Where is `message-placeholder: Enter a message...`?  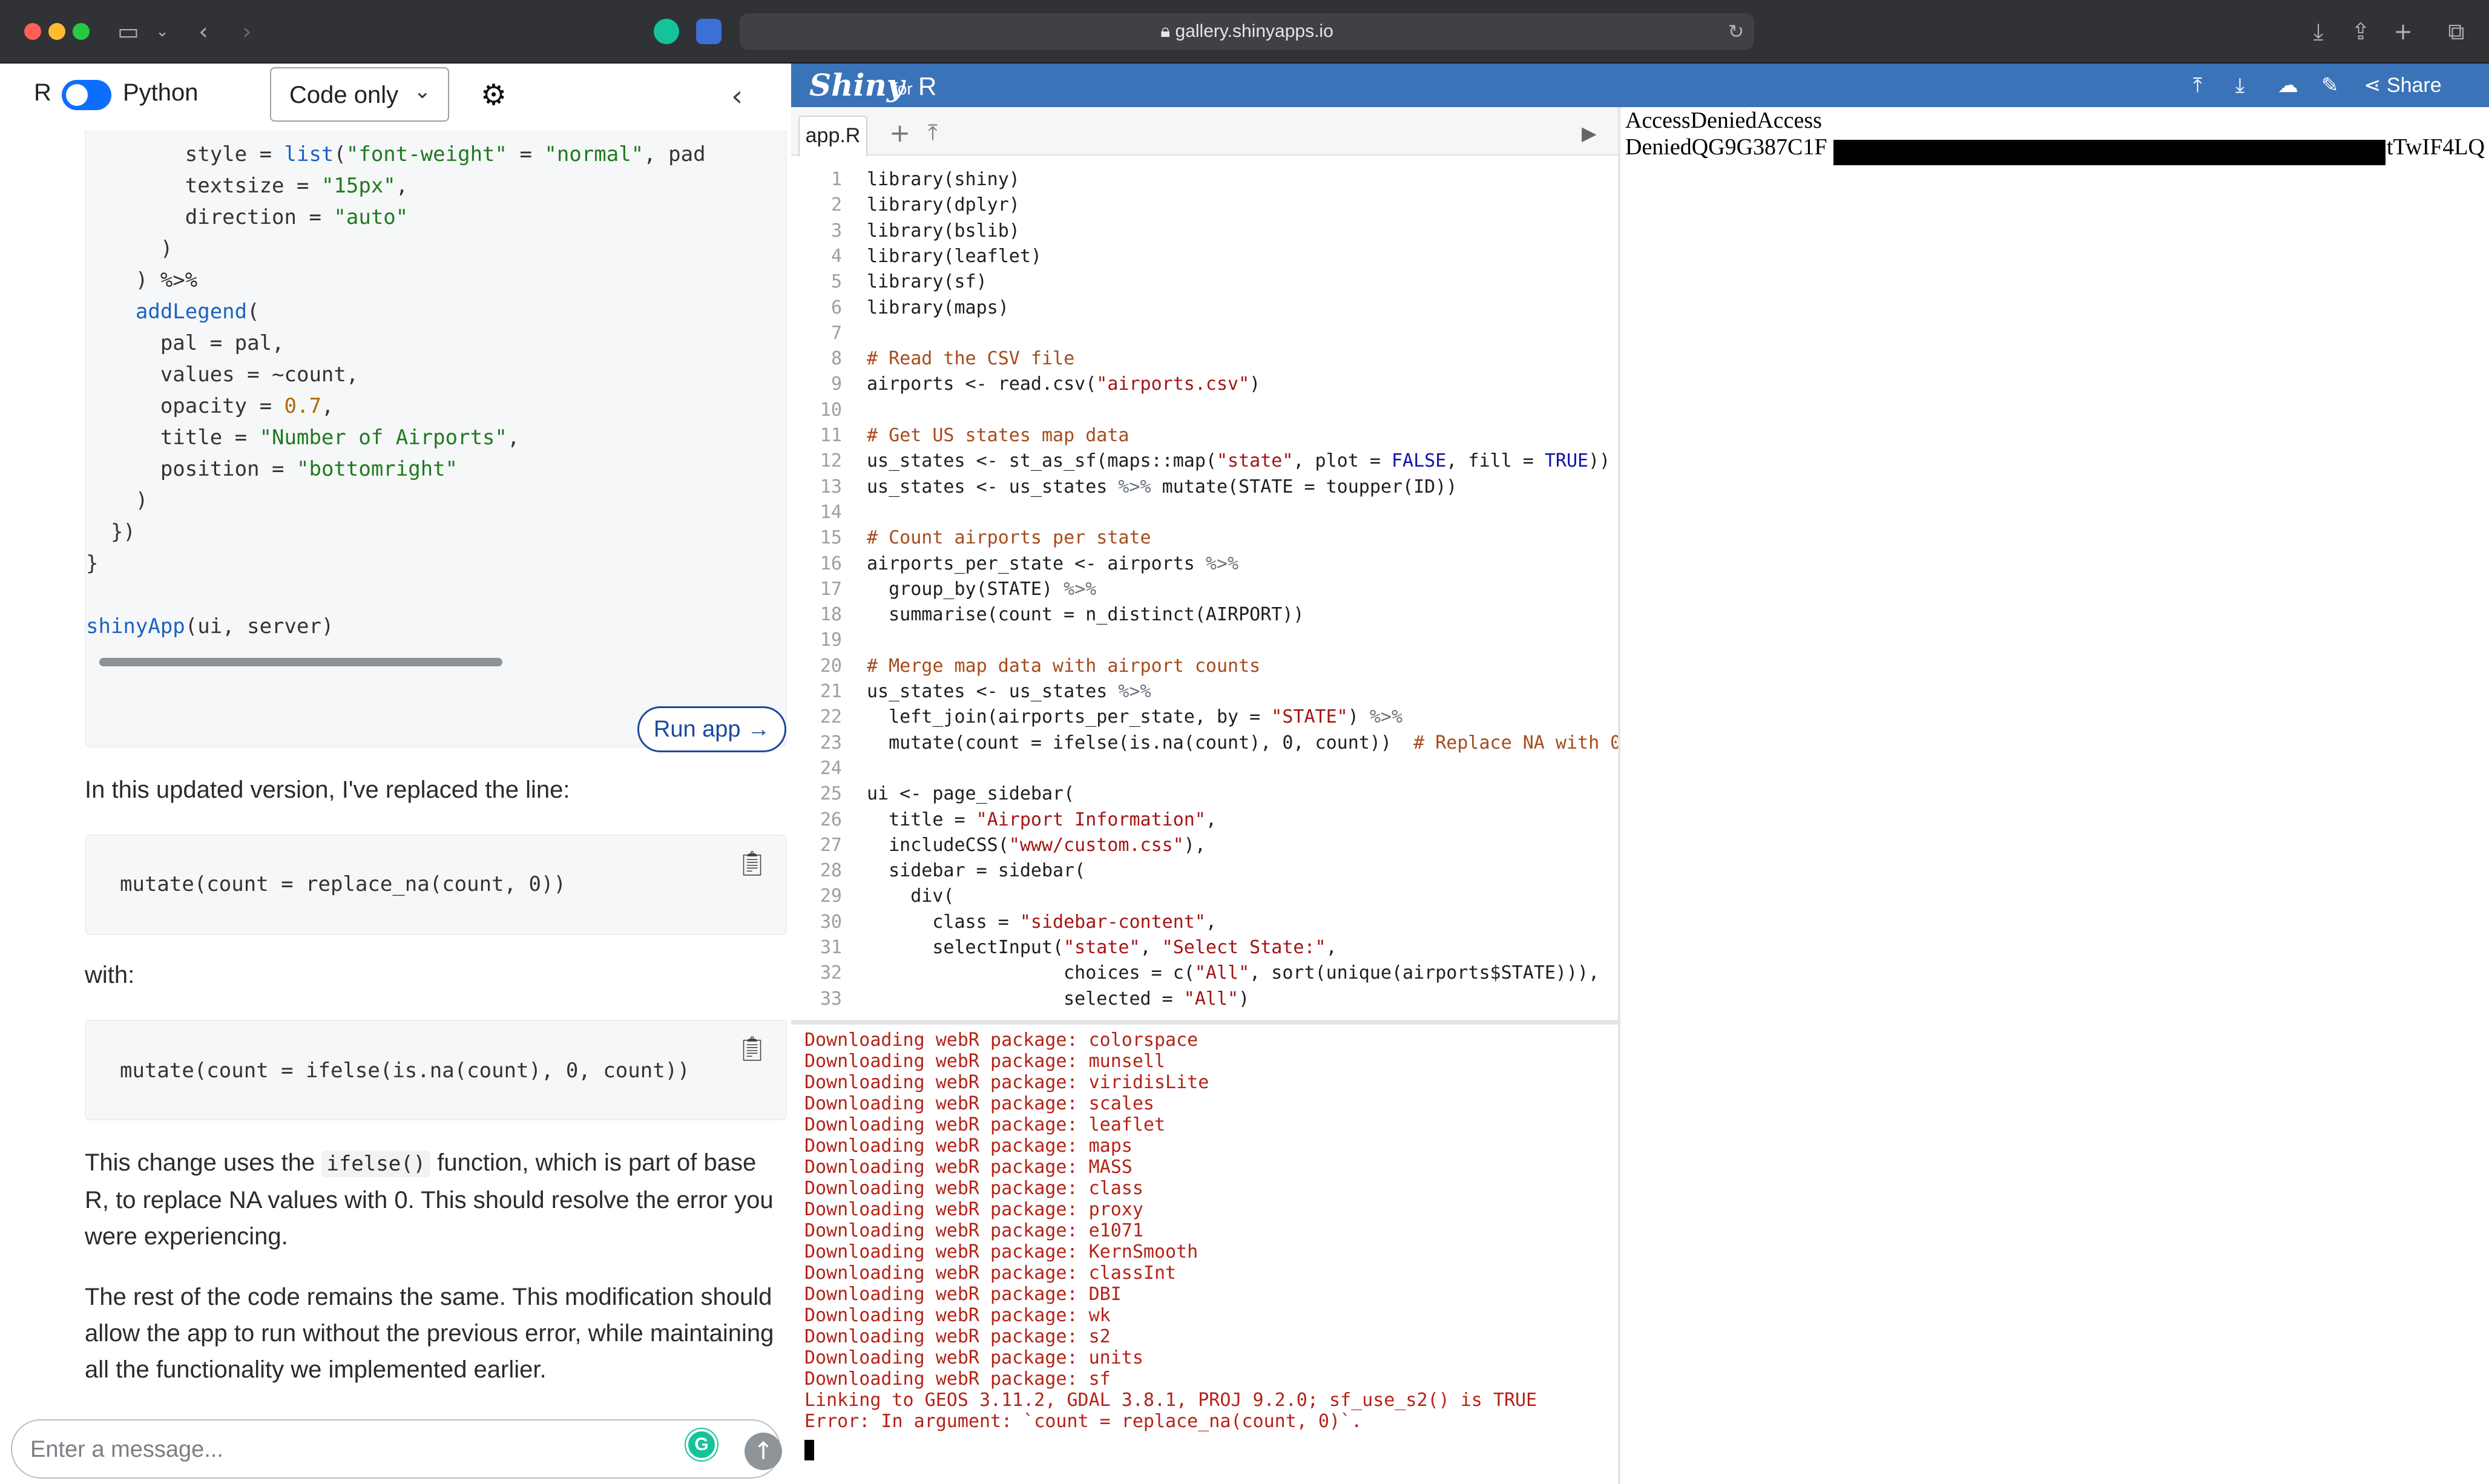
message-placeholder: Enter a message... is located at coordinates (126, 1449).